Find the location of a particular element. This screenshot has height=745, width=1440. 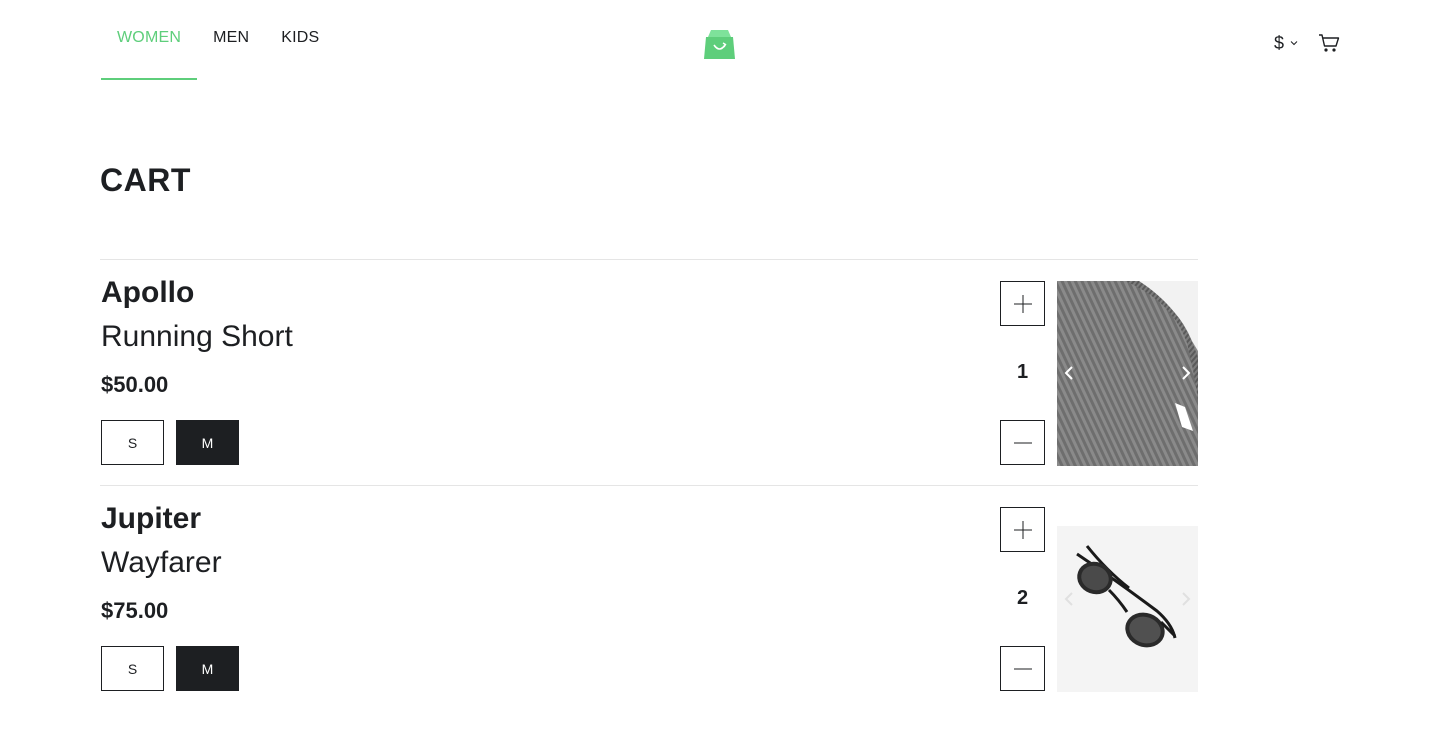

nav-tab-kids: KIDS is located at coordinates (300, 40).